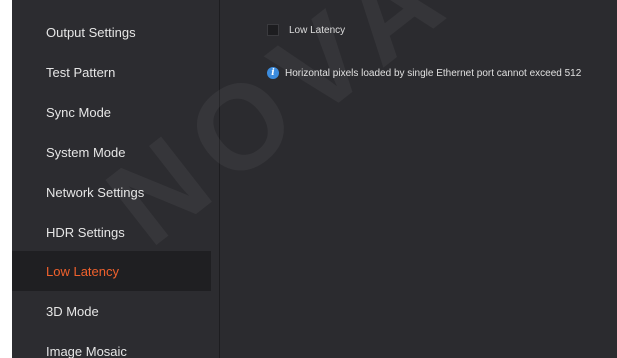  I want to click on low-latency-checkbox, so click(273, 30).